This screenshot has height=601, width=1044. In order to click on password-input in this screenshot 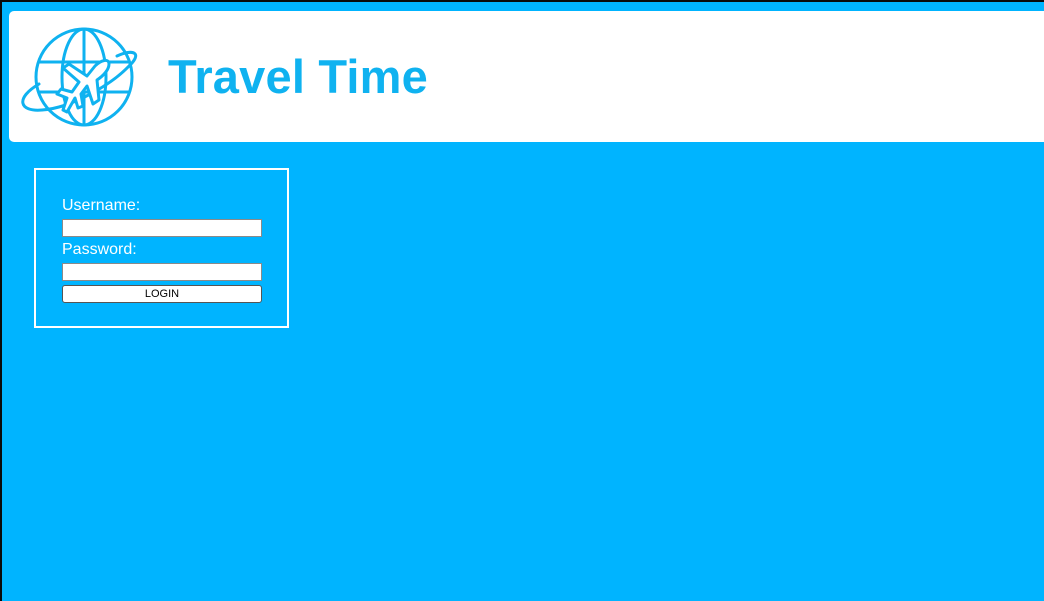, I will do `click(162, 272)`.